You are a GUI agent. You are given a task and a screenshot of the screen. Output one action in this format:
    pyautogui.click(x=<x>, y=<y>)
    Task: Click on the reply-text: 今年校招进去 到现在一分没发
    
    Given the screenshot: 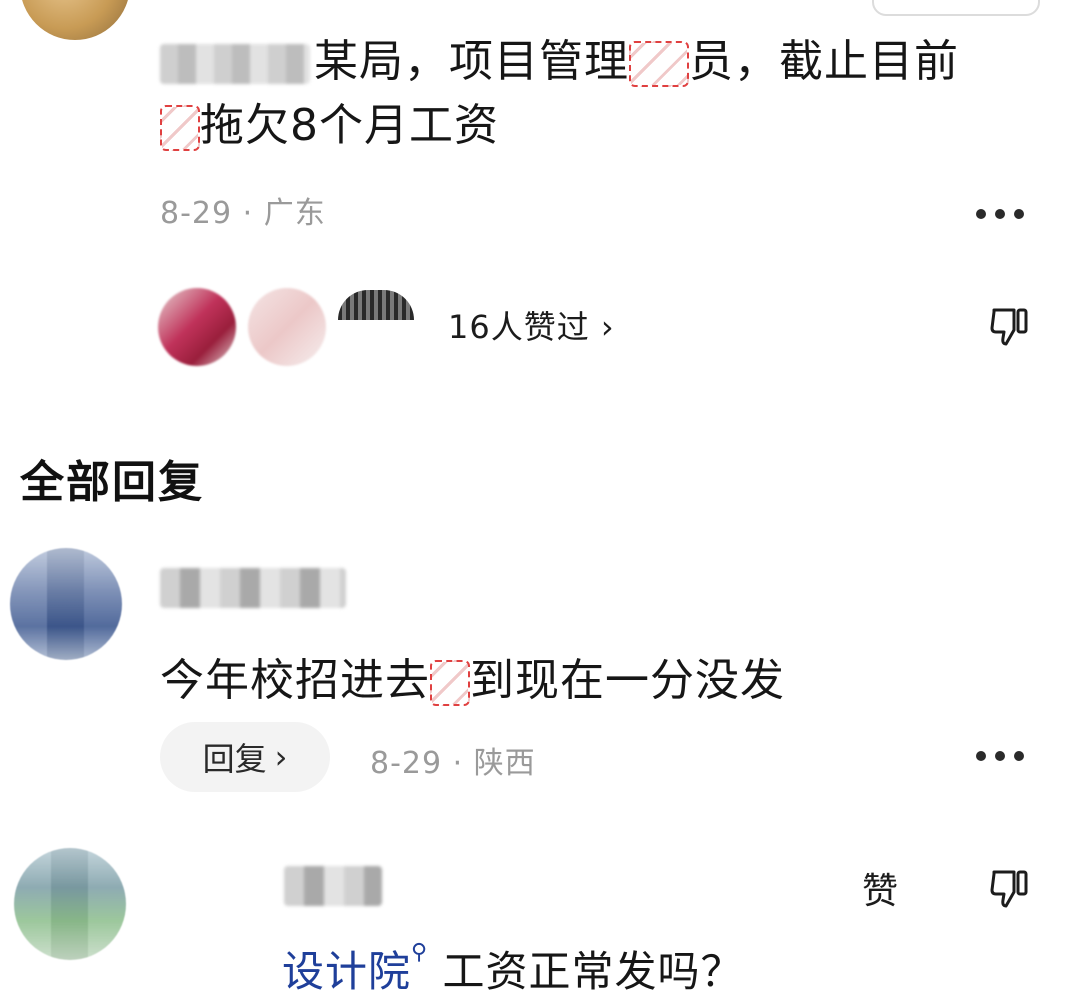 What is the action you would take?
    pyautogui.click(x=472, y=680)
    